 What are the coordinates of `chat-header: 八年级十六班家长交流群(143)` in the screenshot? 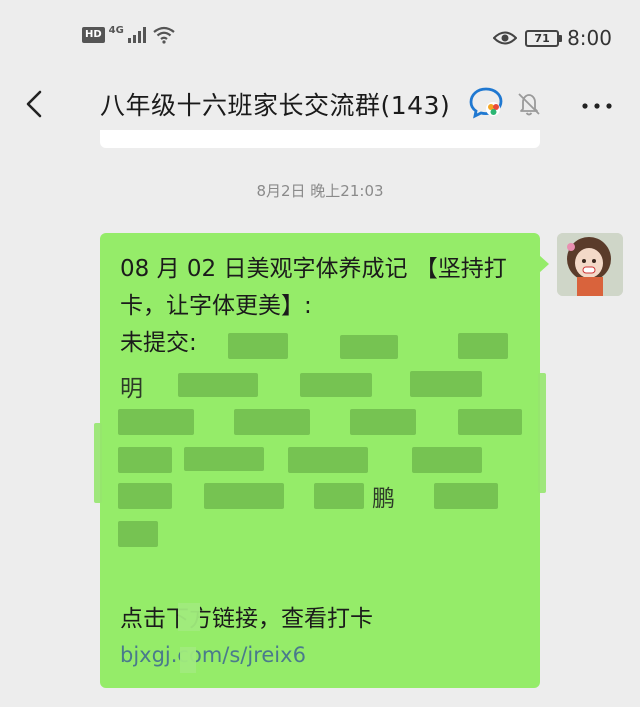 It's located at (320, 104).